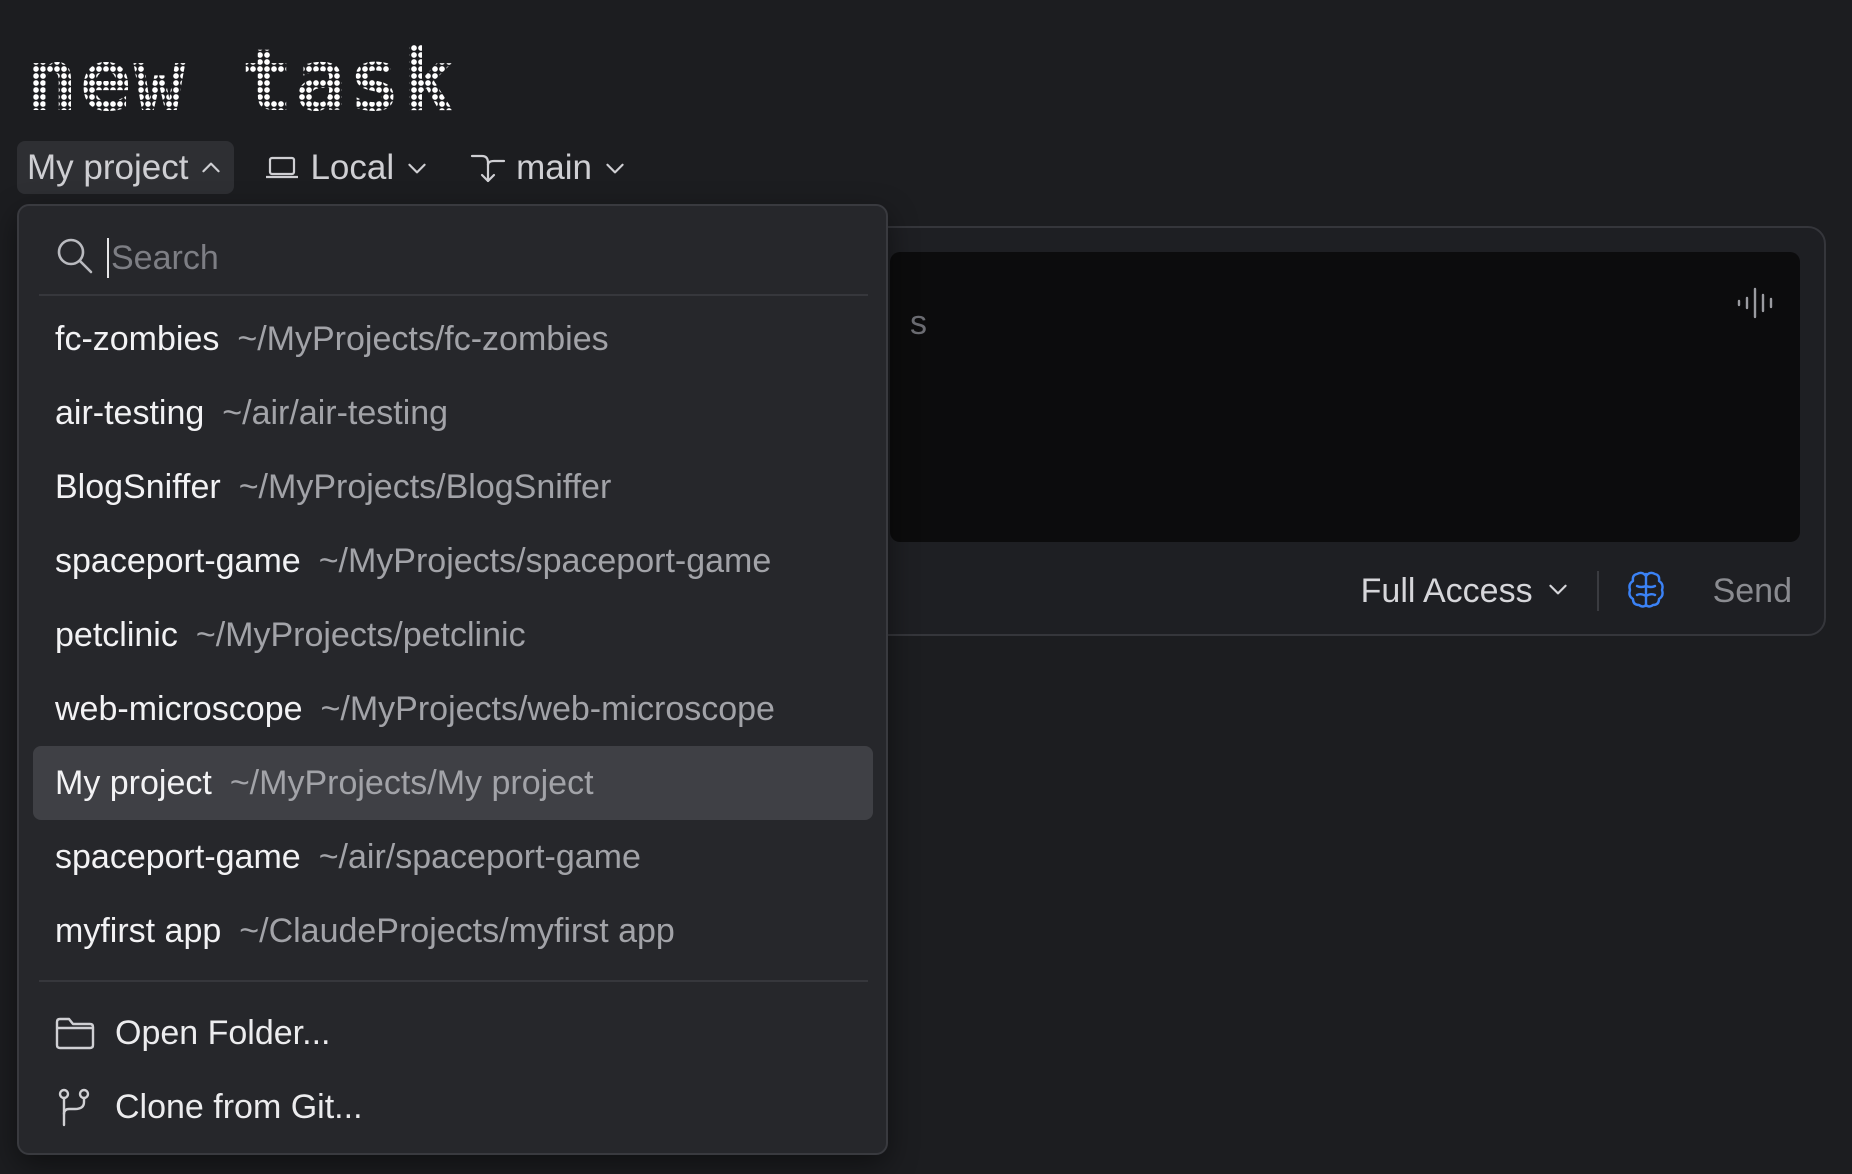 The image size is (1852, 1174). I want to click on project-item: petclinic ~/MyProjects/petclinic, so click(453, 635).